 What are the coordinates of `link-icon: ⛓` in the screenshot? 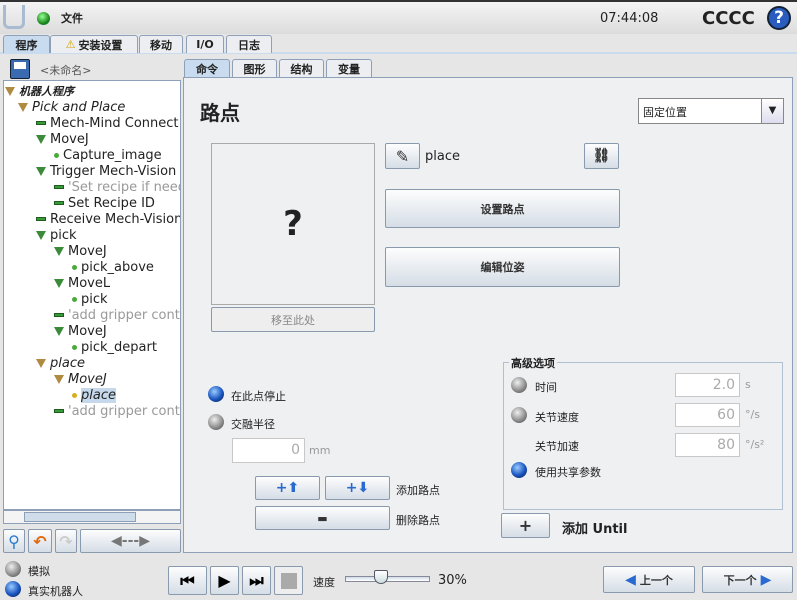 It's located at (601, 156).